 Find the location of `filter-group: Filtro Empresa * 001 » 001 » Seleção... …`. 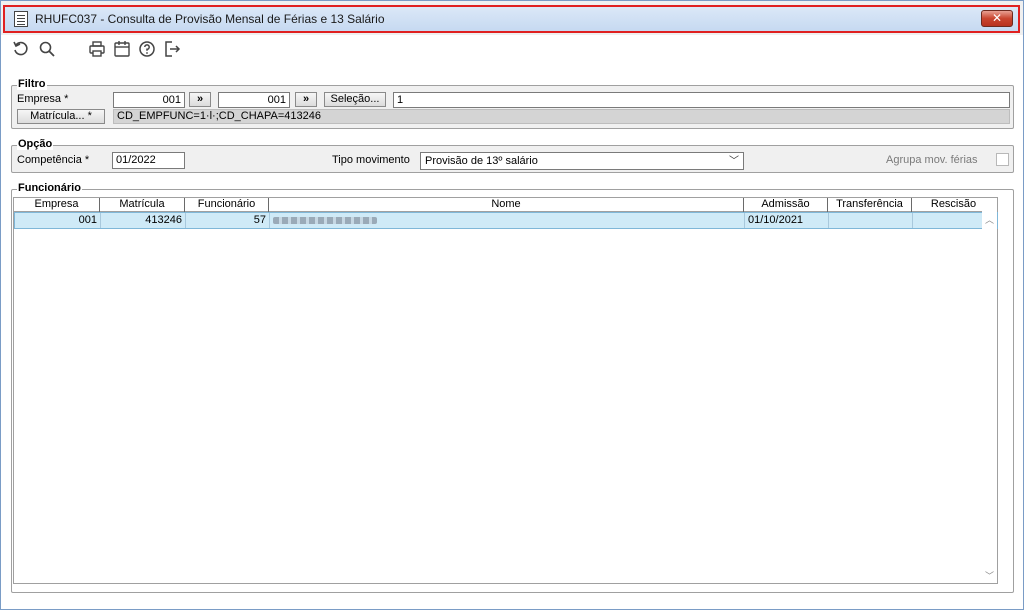

filter-group: Filtro Empresa * 001 » 001 » Seleção... … is located at coordinates (512, 103).